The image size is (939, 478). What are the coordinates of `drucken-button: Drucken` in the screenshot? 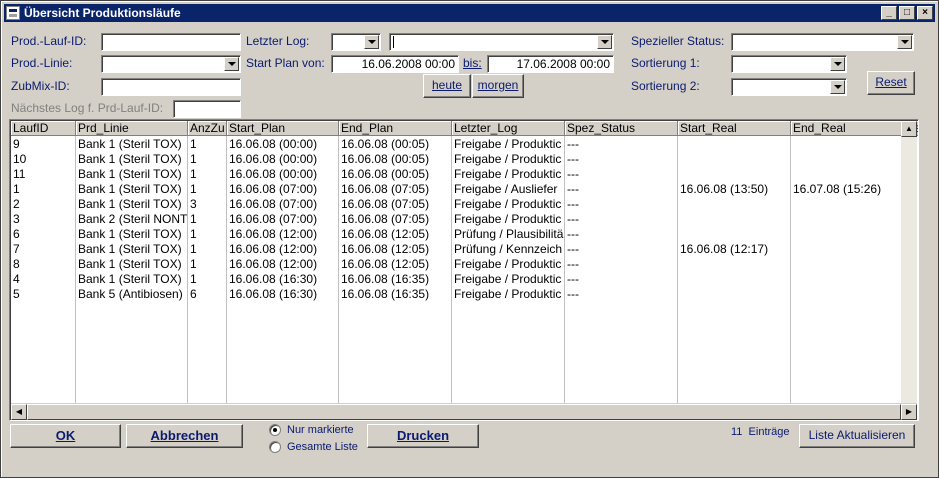 It's located at (423, 436).